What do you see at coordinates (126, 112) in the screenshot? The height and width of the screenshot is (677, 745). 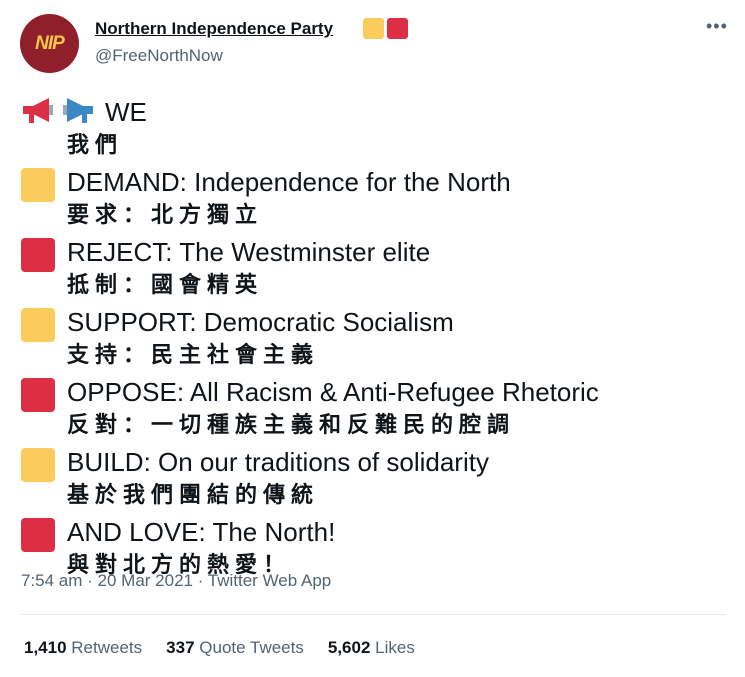 I see `intro-en: WE` at bounding box center [126, 112].